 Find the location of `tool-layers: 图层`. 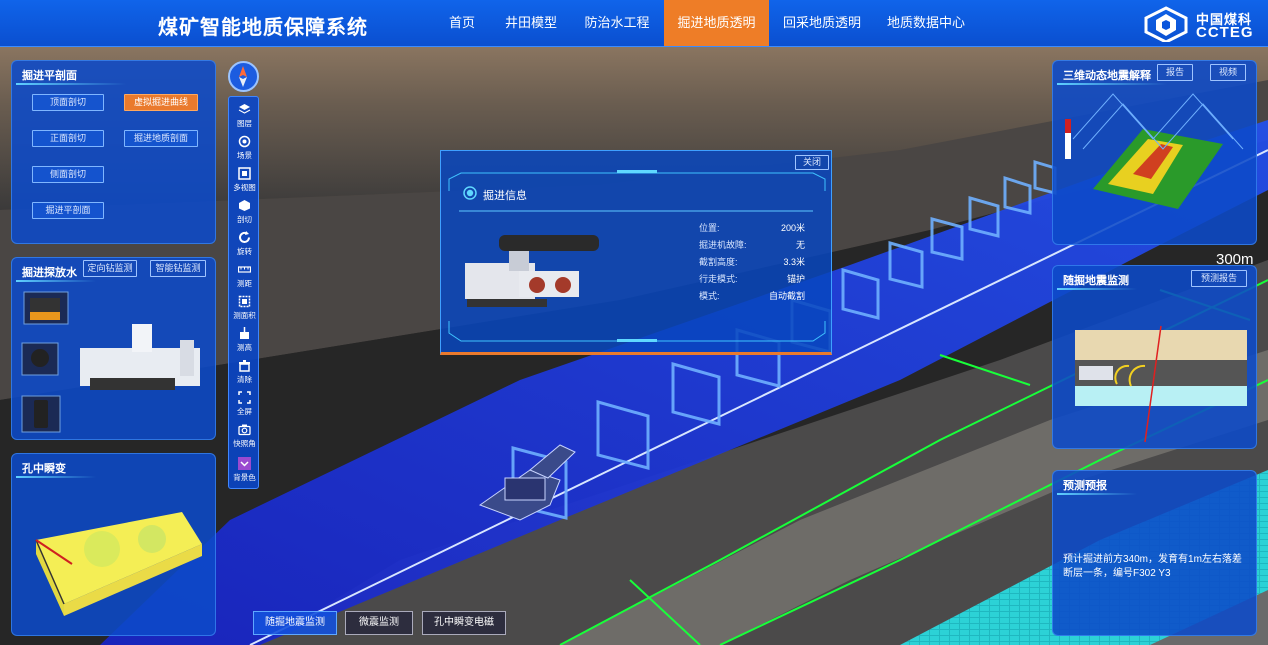

tool-layers: 图层 is located at coordinates (244, 115).